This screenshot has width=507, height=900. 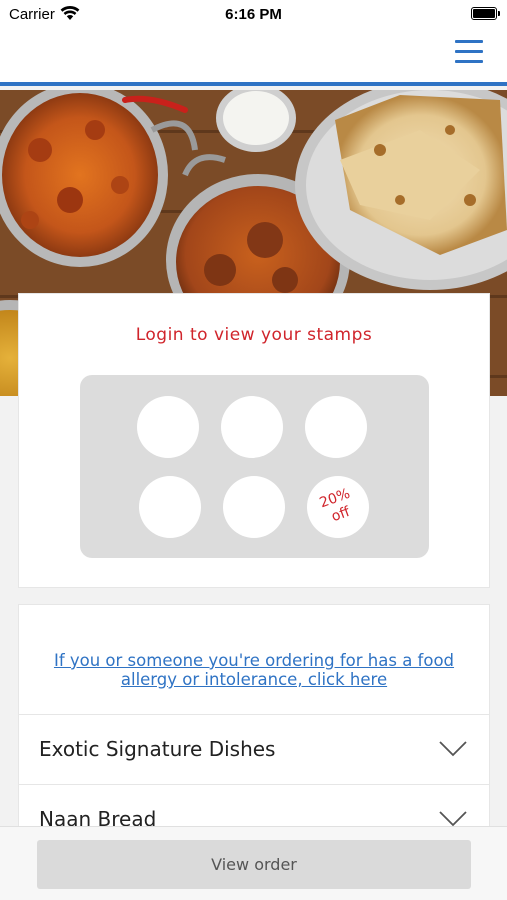 I want to click on stamp-card-title: Login to view your stamps, so click(x=254, y=335).